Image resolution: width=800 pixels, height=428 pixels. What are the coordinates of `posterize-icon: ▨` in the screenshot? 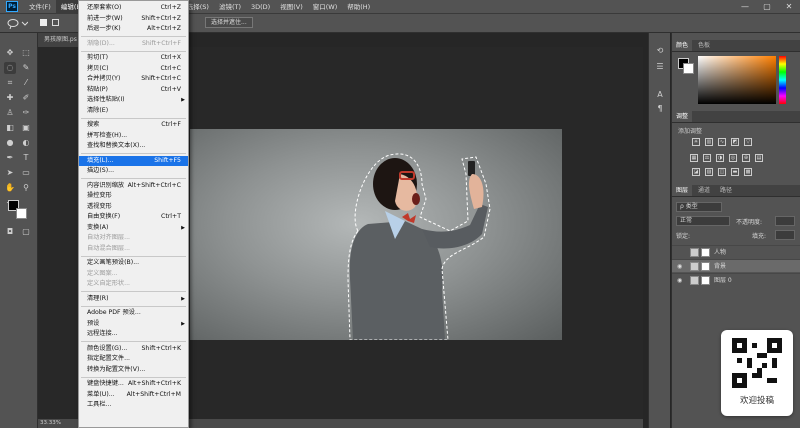 It's located at (709, 172).